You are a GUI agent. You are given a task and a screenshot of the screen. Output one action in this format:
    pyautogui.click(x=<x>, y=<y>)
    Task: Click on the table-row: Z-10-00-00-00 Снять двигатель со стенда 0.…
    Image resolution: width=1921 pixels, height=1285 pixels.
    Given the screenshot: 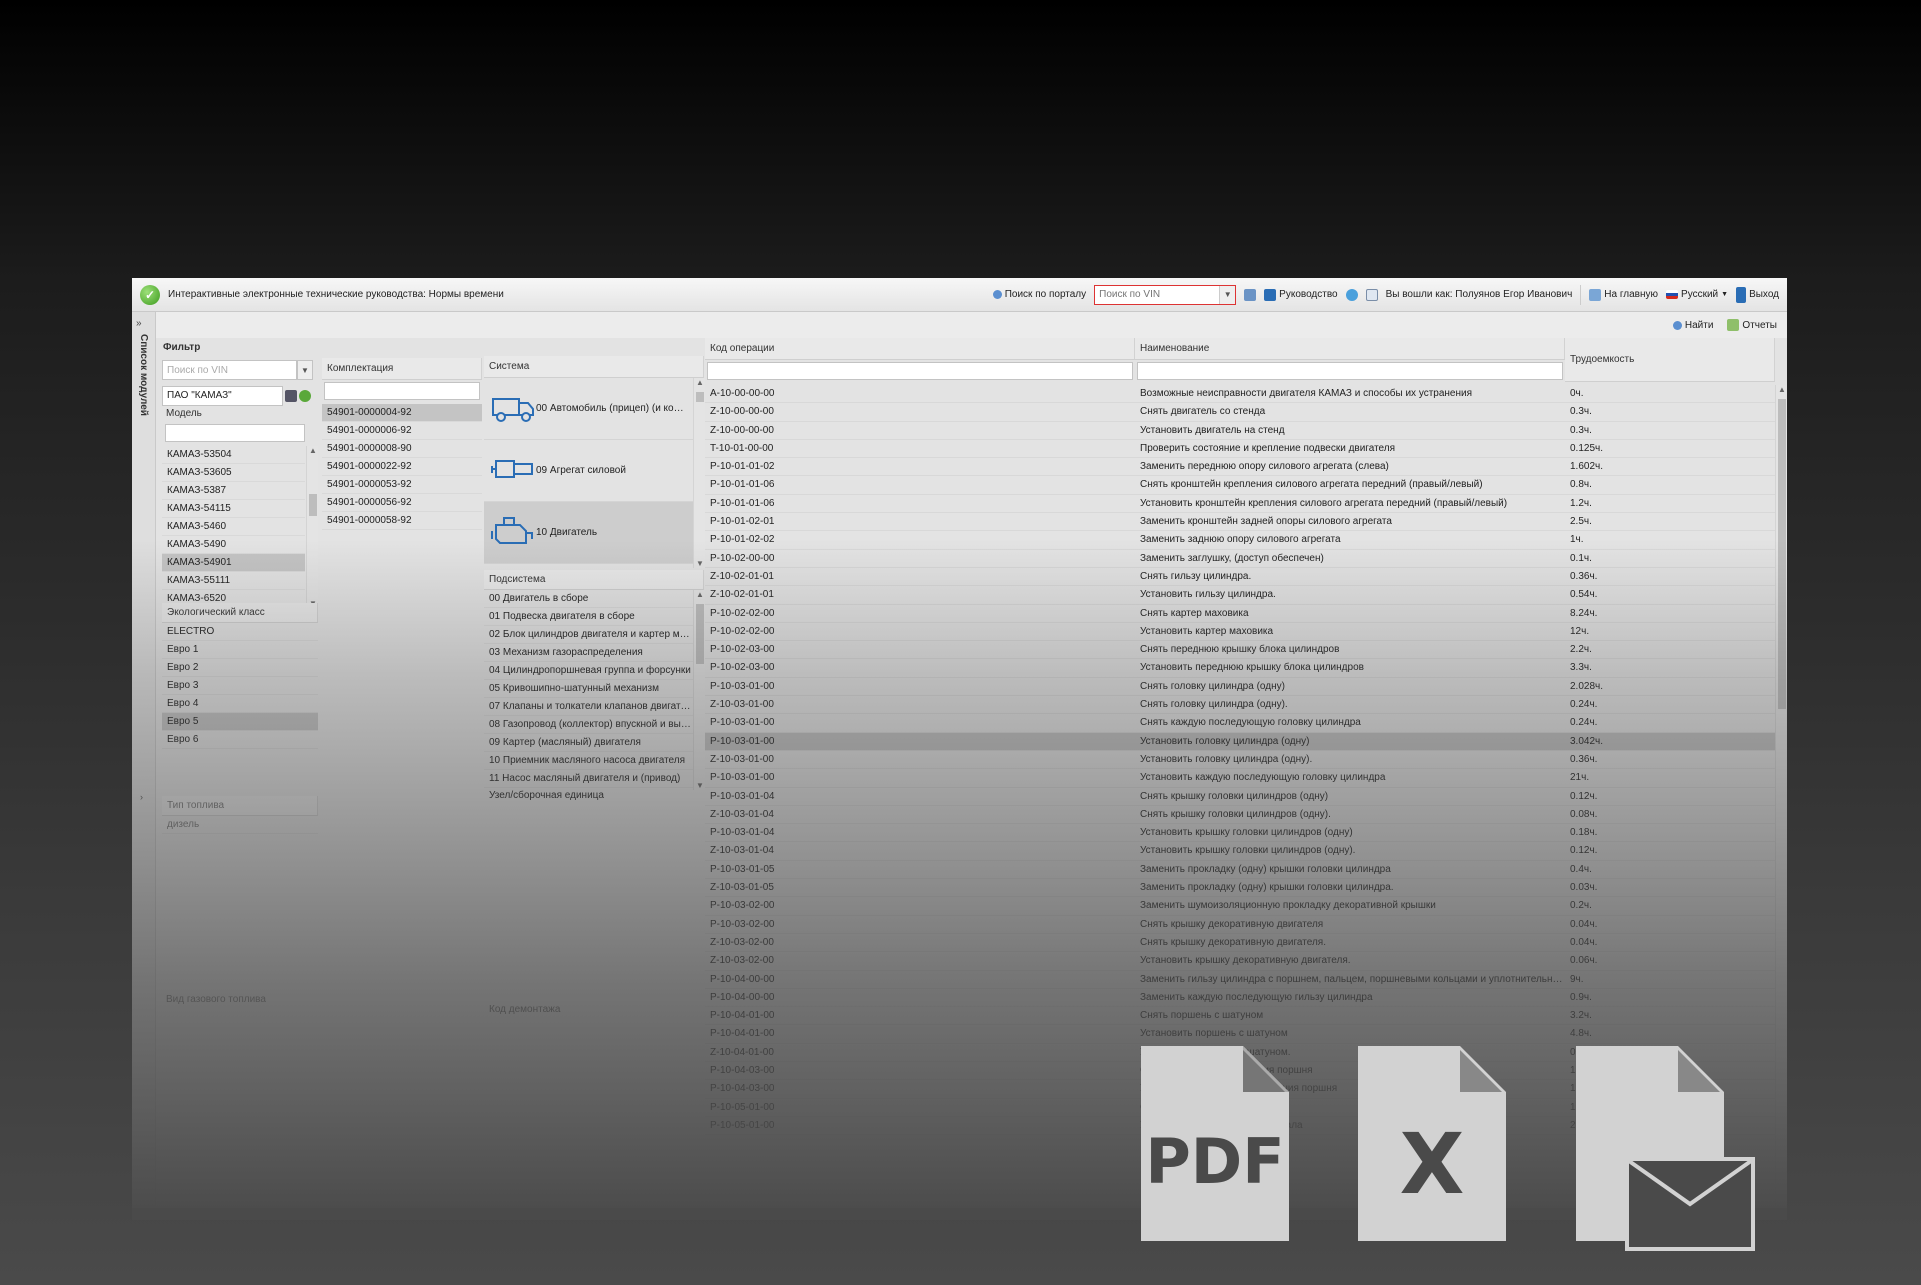 What is the action you would take?
    pyautogui.click(x=1240, y=412)
    